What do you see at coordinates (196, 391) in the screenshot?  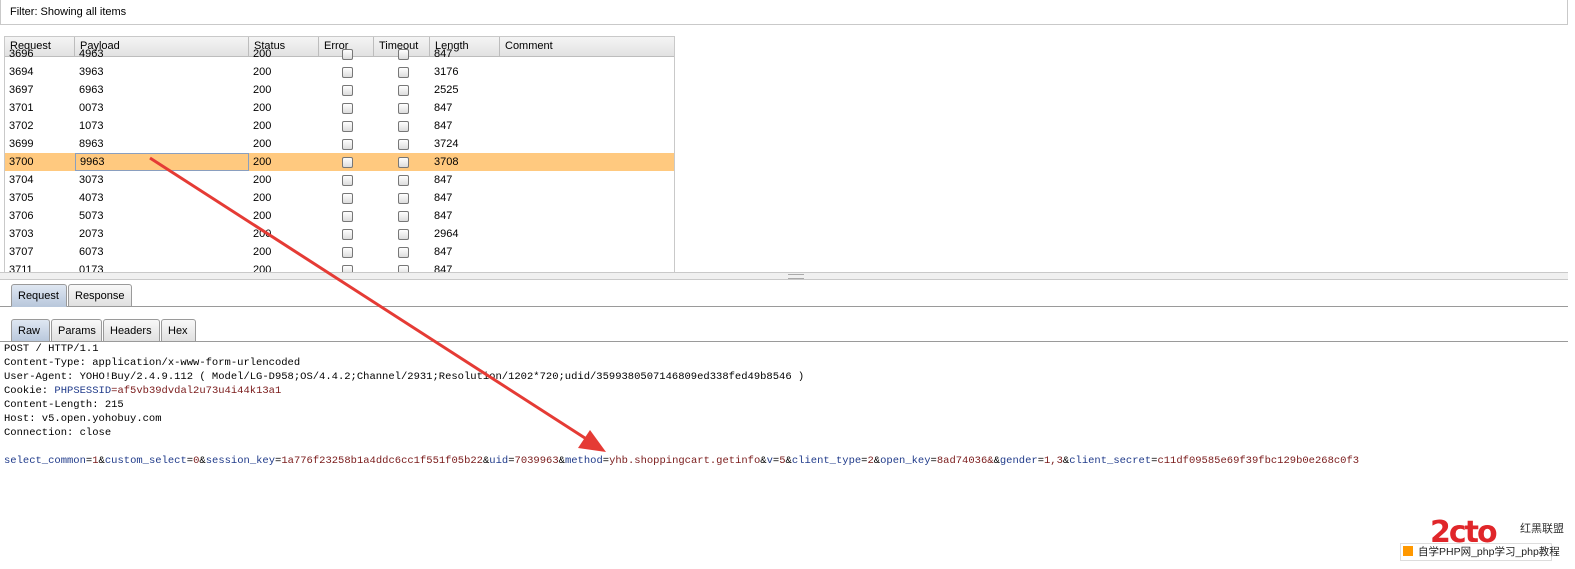 I see `cookie-value: =af5vb39dvdal2u73u4i44k13a1` at bounding box center [196, 391].